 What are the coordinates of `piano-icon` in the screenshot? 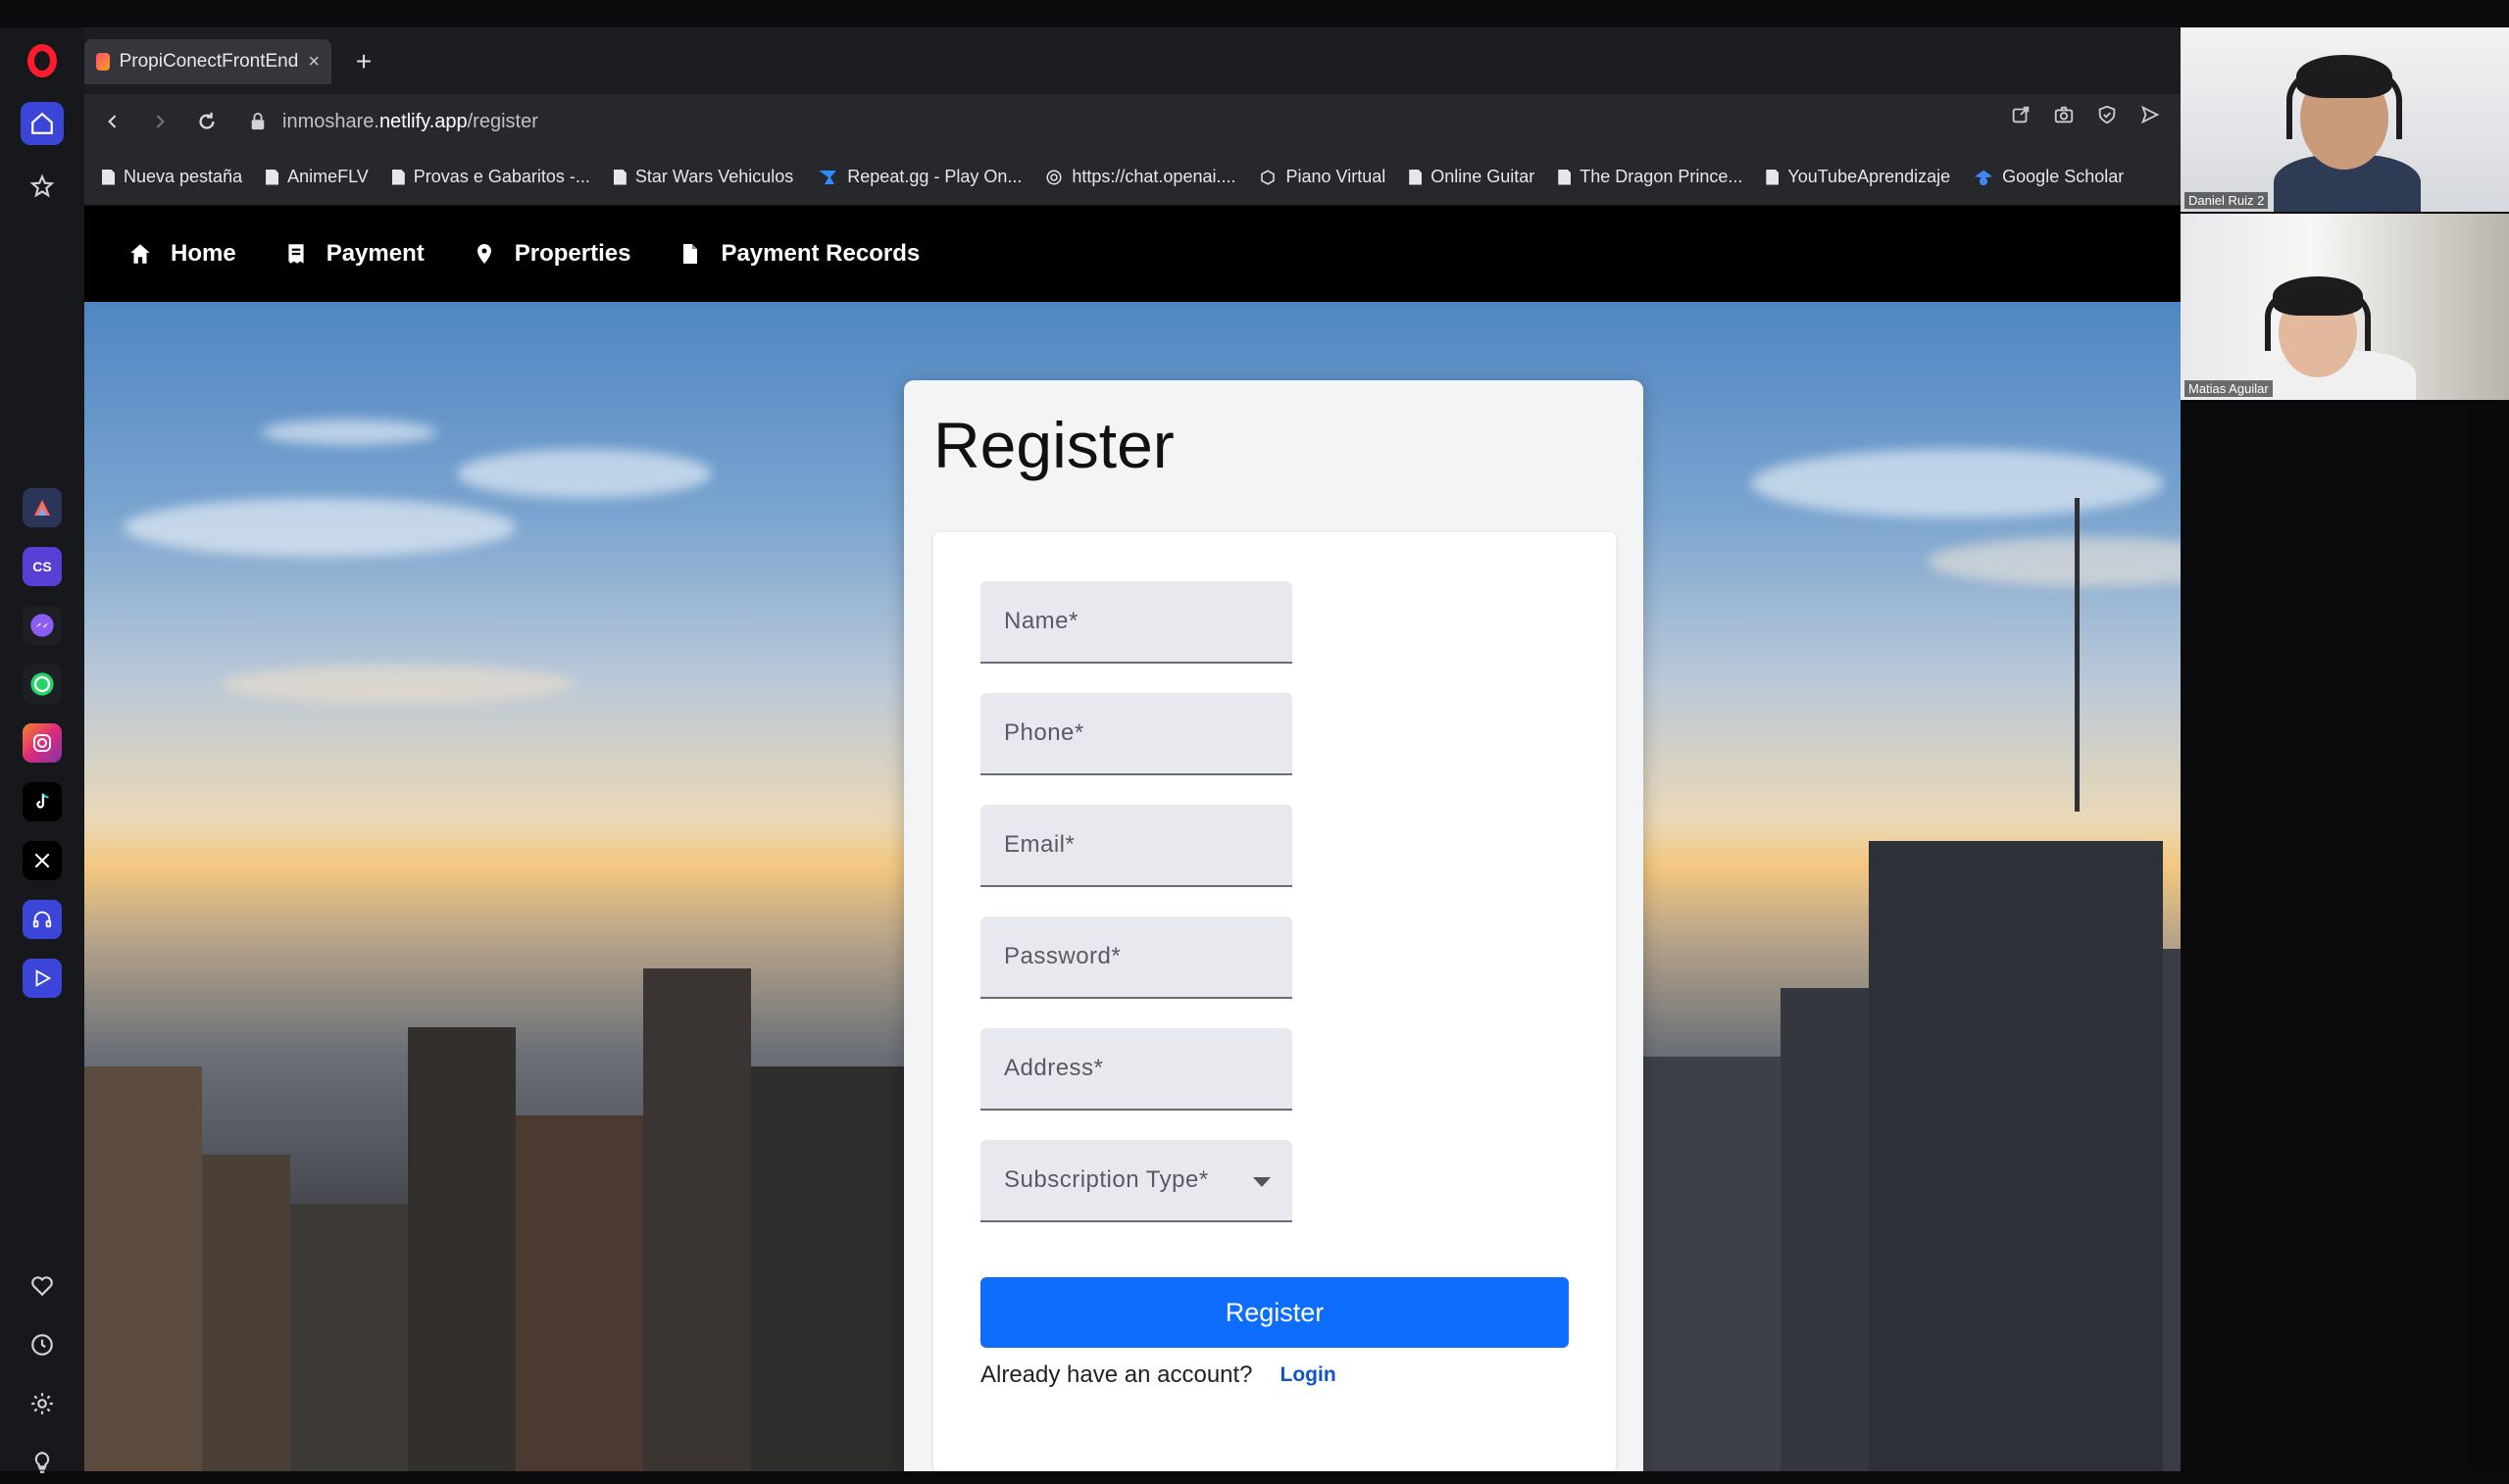 It's located at (1268, 177).